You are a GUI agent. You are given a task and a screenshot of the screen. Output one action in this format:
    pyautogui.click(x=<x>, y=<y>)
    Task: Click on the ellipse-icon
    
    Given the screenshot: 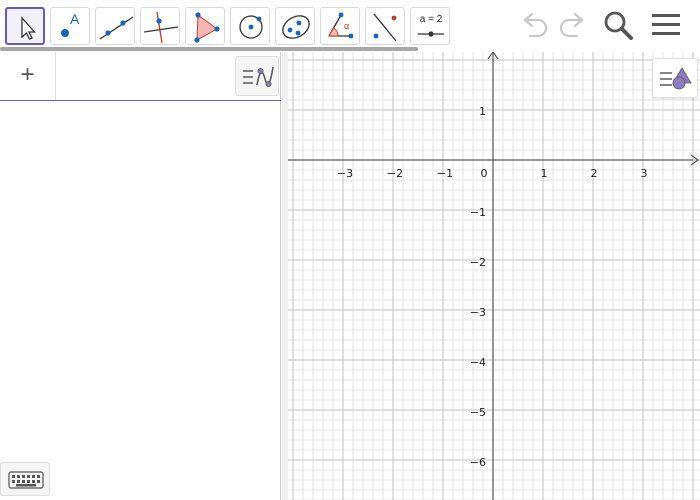 What is the action you would take?
    pyautogui.click(x=296, y=27)
    